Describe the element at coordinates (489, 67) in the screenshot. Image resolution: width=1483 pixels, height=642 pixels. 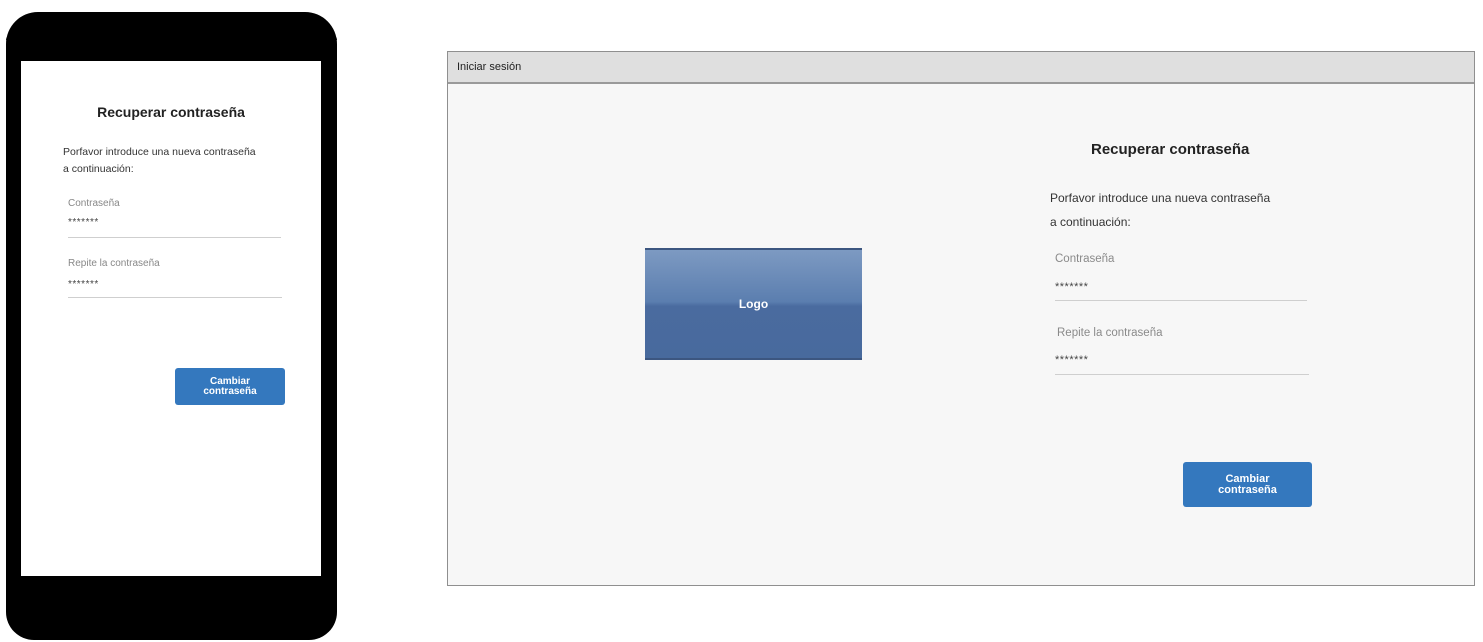
I see `window-title: Iniciar sesión` at that location.